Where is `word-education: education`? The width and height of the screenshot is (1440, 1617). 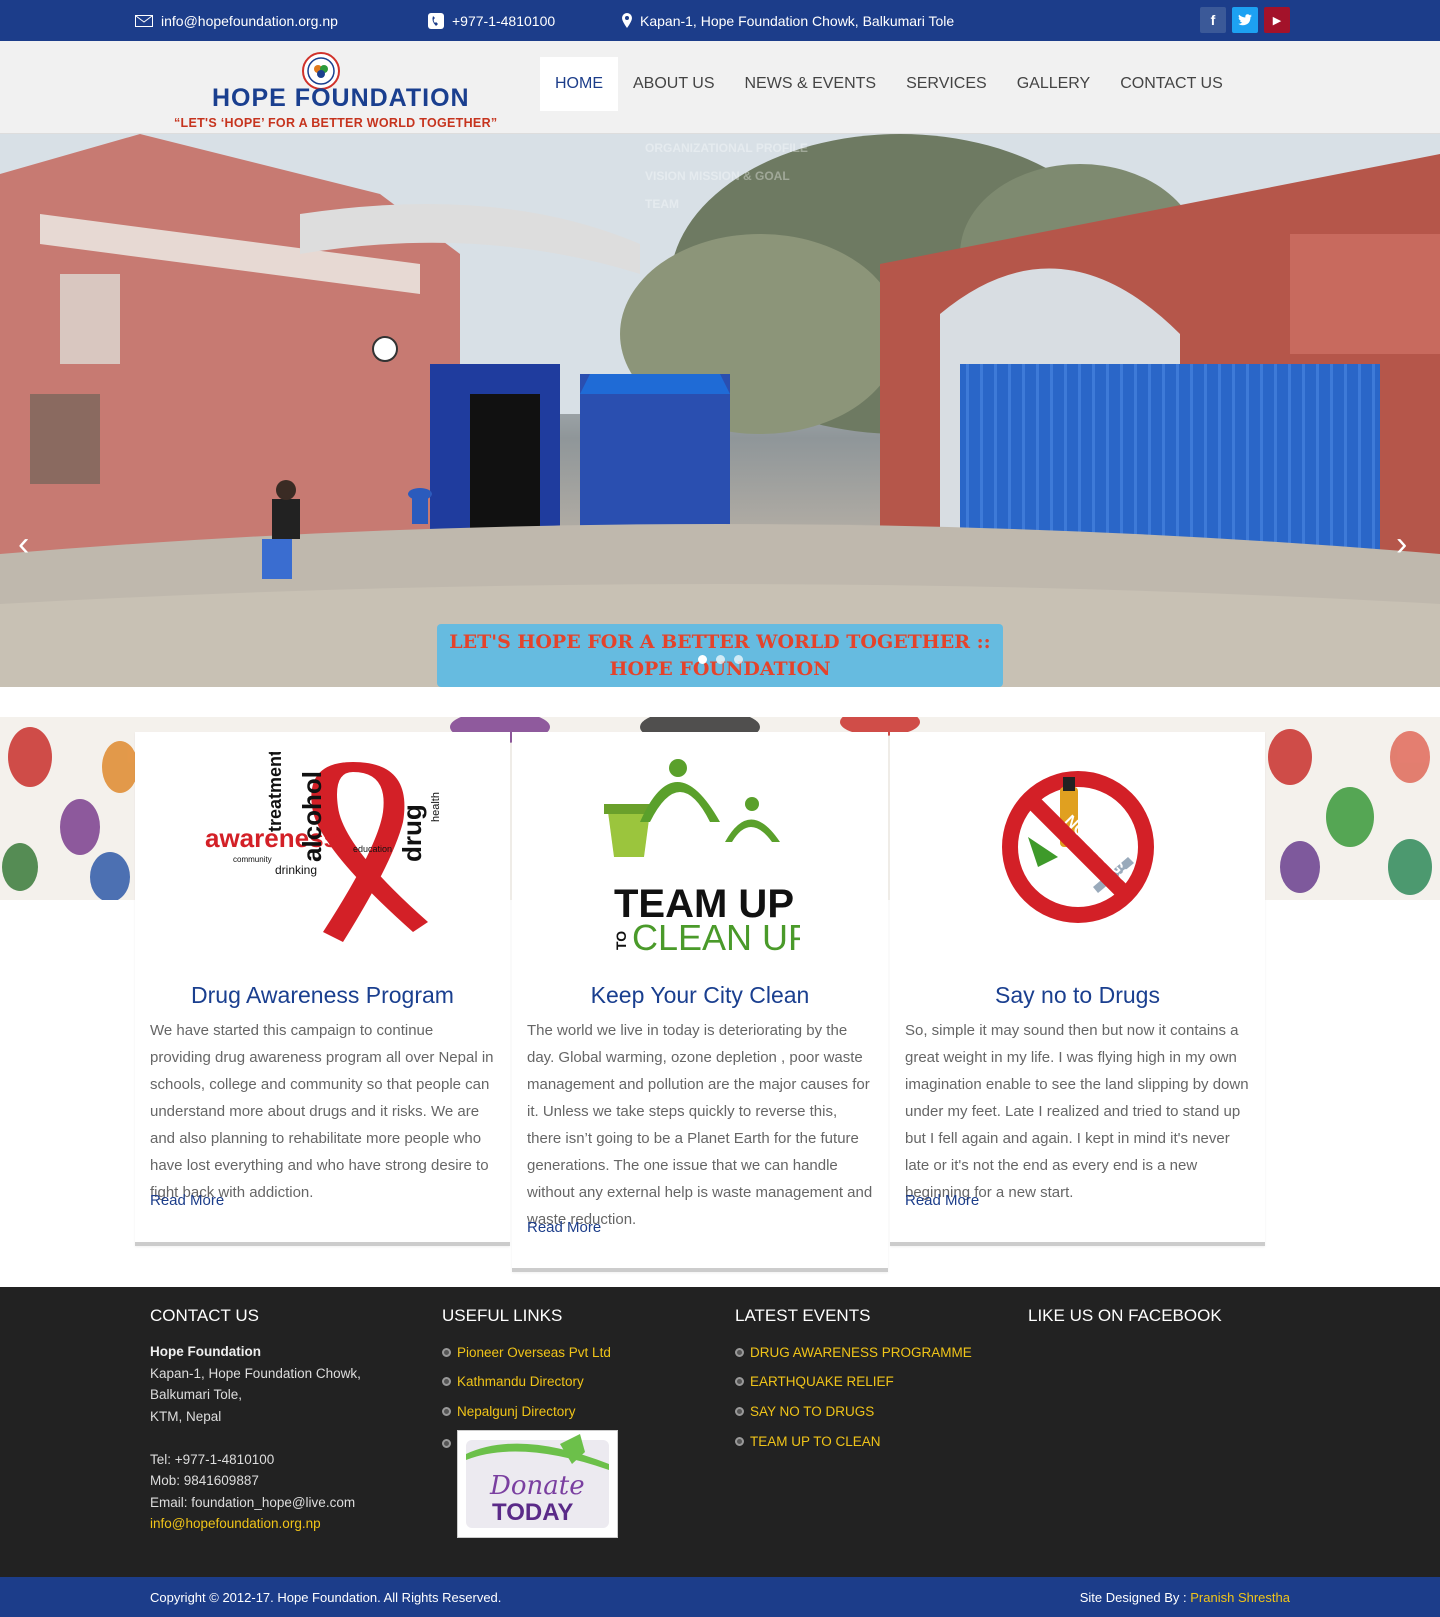
word-education: education is located at coordinates (372, 849).